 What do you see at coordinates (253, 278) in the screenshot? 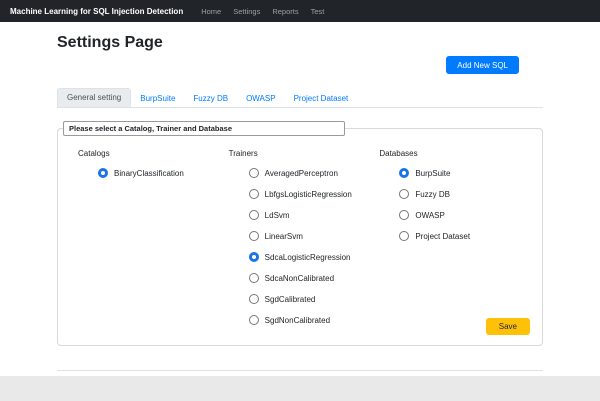
I see `radio-sdca-non-calibrated` at bounding box center [253, 278].